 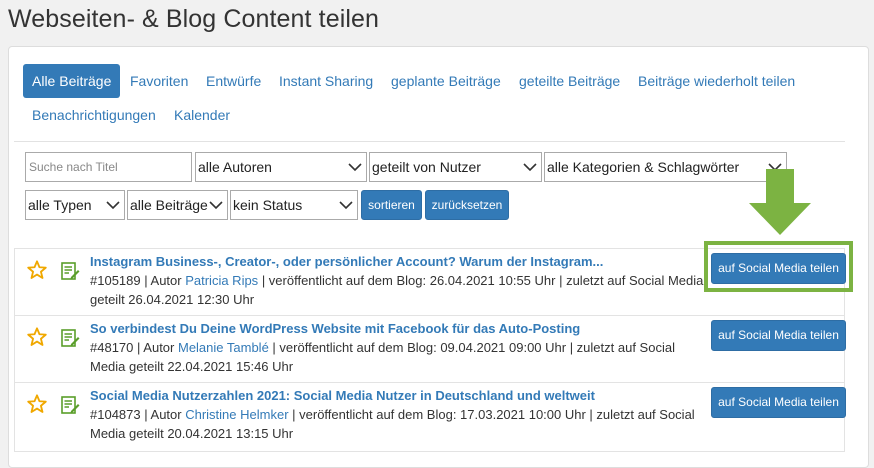 What do you see at coordinates (235, 167) in the screenshot?
I see `author-select-value: alle Autoren` at bounding box center [235, 167].